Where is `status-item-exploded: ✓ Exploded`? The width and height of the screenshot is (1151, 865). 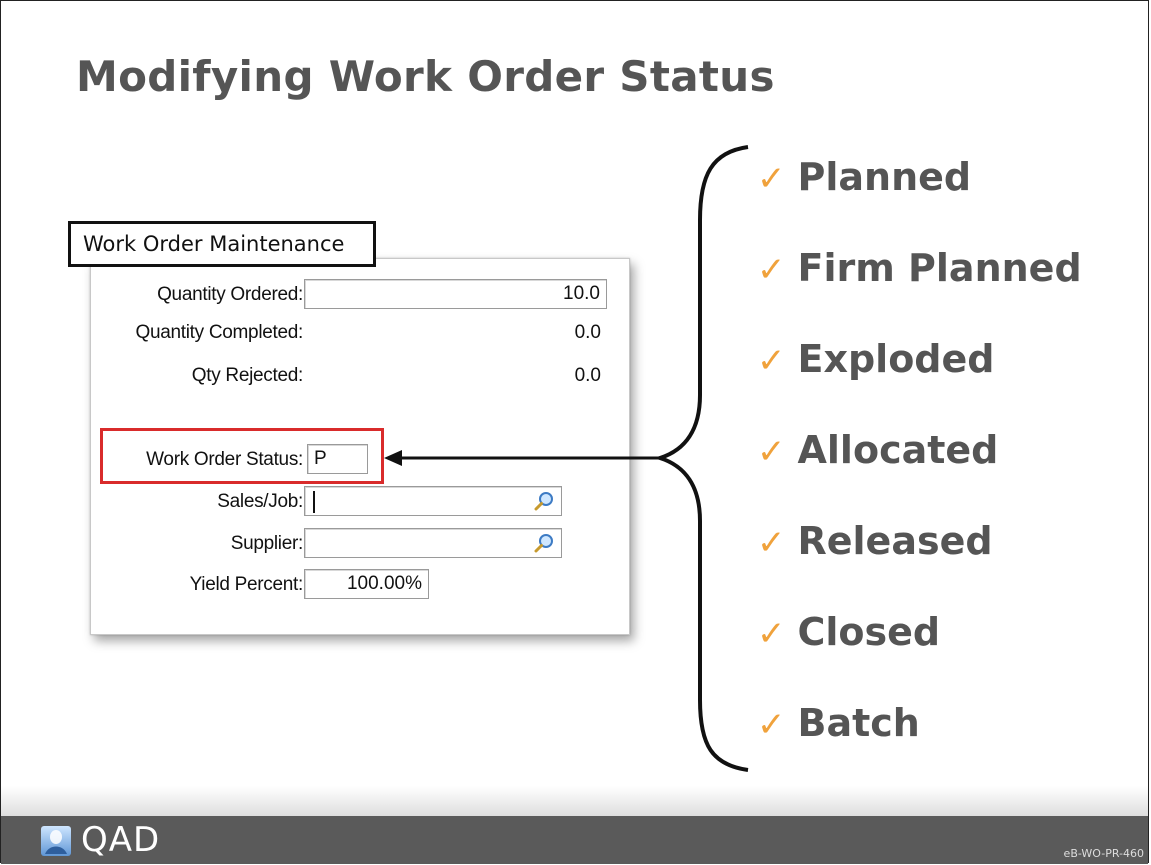 status-item-exploded: ✓ Exploded is located at coordinates (875, 359).